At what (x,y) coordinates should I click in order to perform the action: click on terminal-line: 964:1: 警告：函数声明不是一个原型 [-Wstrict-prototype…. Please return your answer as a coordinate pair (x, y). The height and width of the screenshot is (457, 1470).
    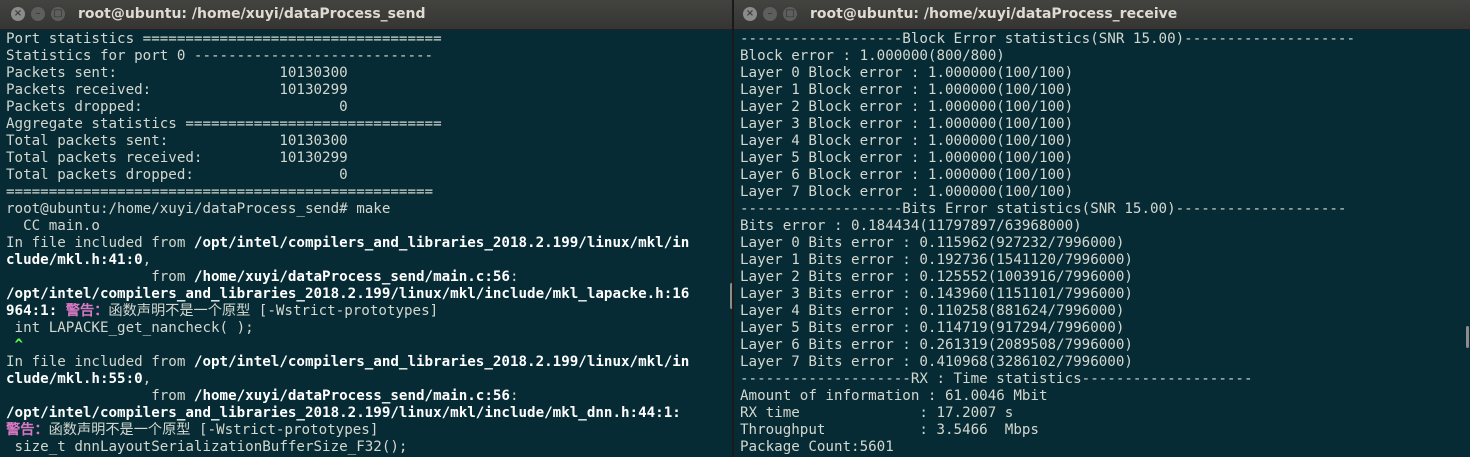
    Looking at the image, I should click on (370, 311).